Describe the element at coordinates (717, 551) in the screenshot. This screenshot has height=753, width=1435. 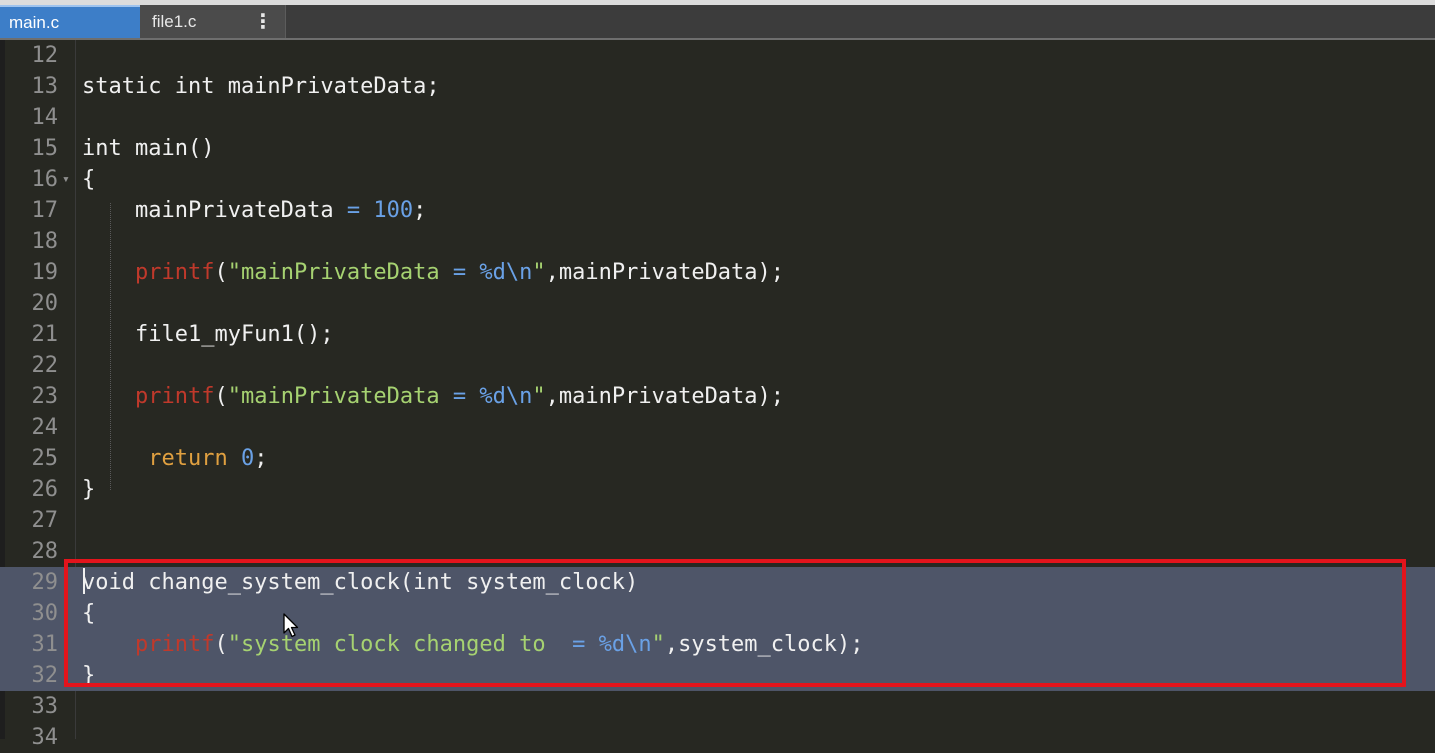
I see `code-line: 28` at that location.